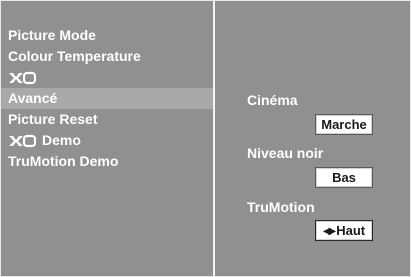 This screenshot has width=411, height=277. I want to click on cinema-value: Marche, so click(344, 124).